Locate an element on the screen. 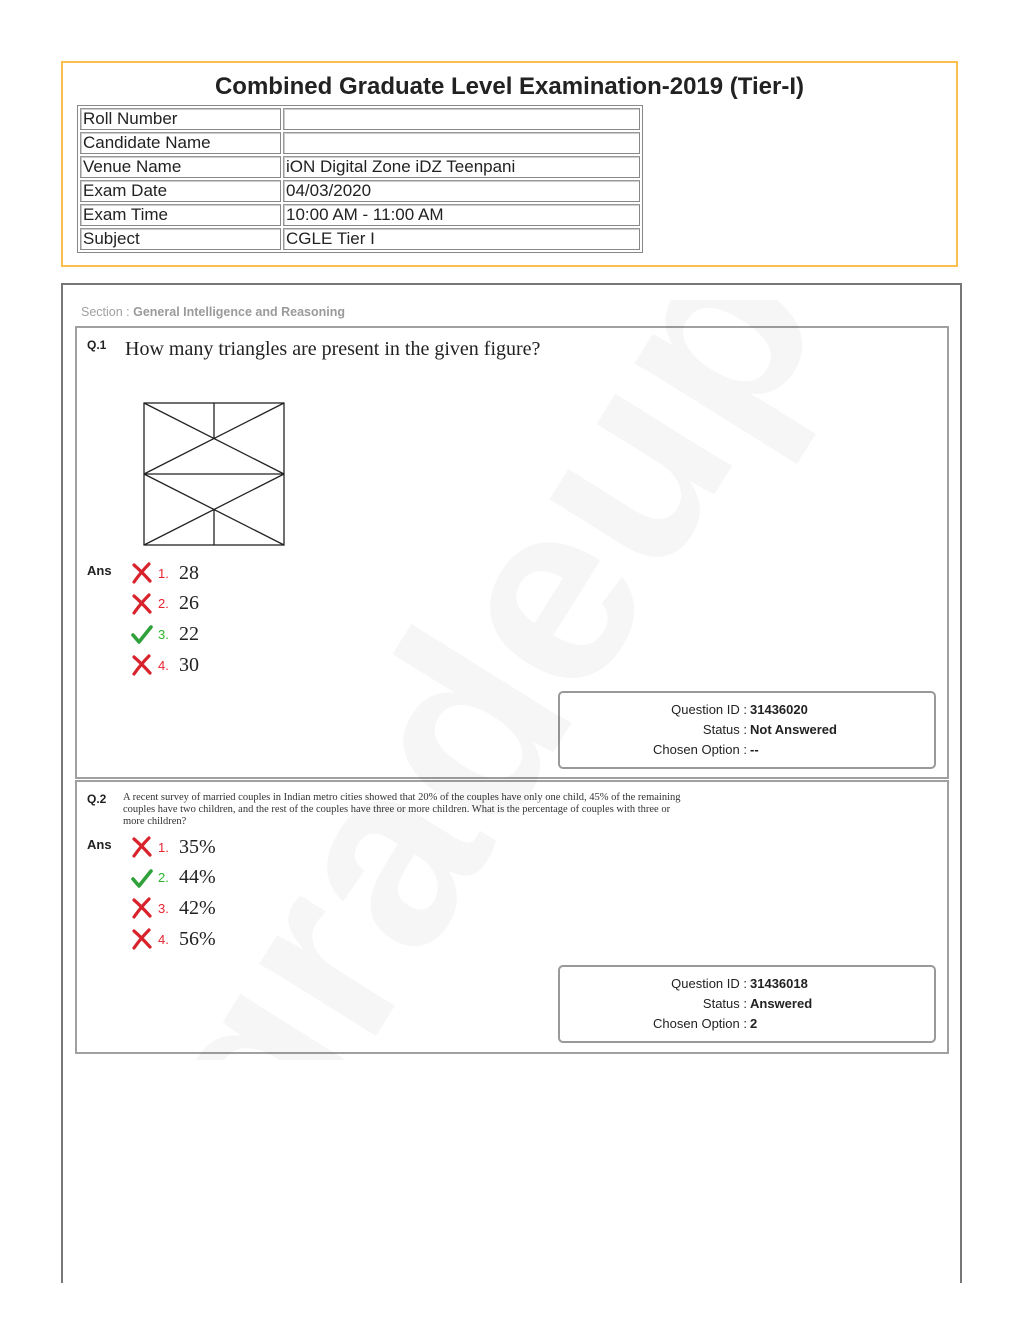 This screenshot has width=1020, height=1320. option-item: 1. 28 is located at coordinates (165, 573).